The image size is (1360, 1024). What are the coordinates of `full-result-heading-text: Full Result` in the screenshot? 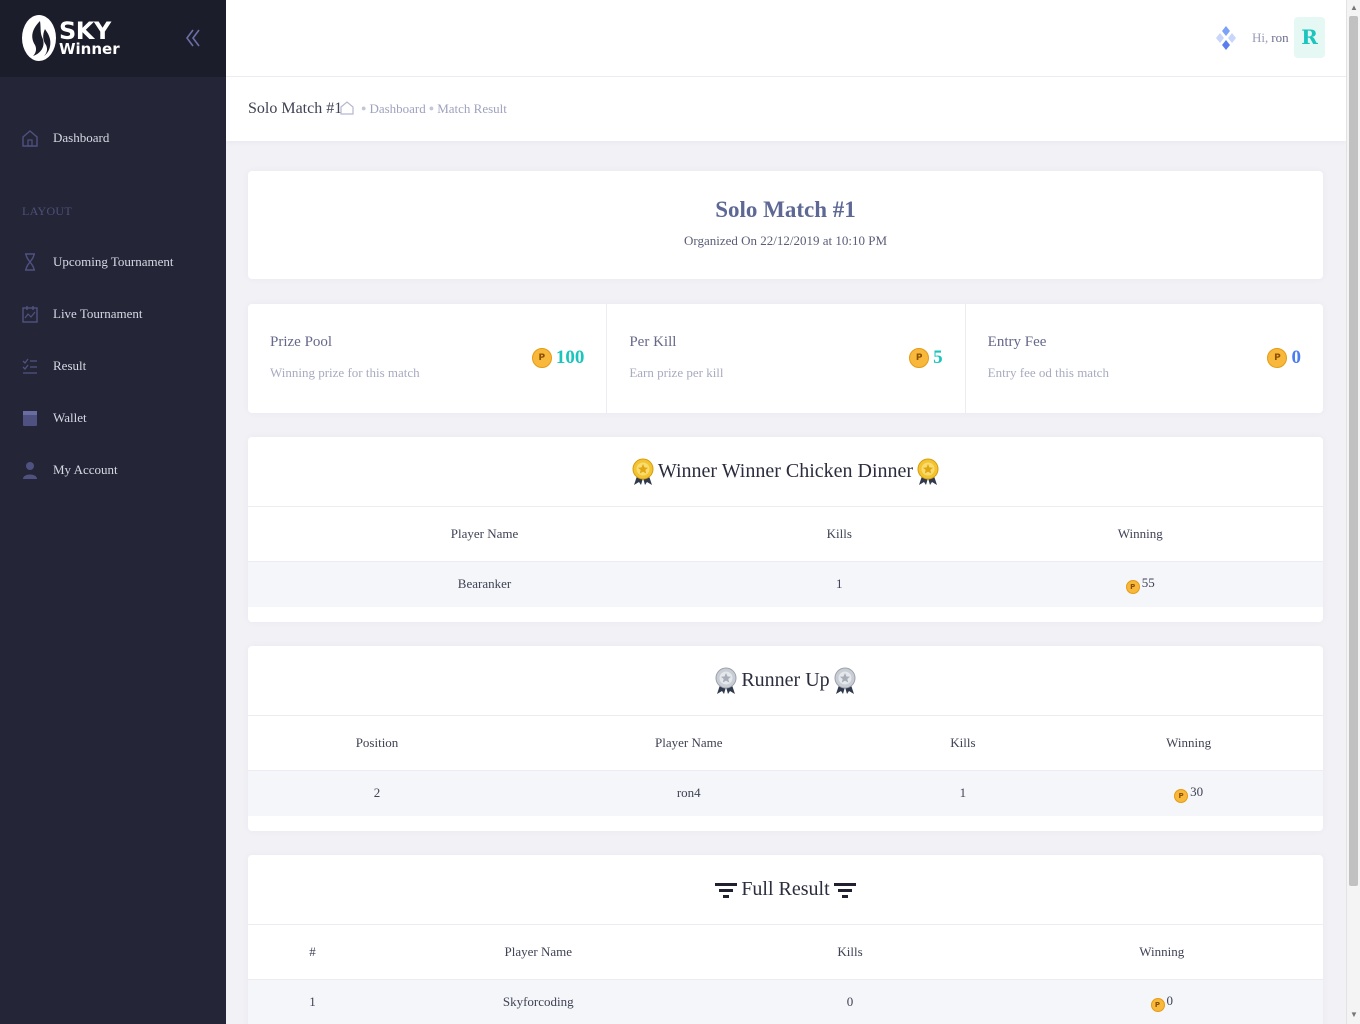 It's located at (785, 889).